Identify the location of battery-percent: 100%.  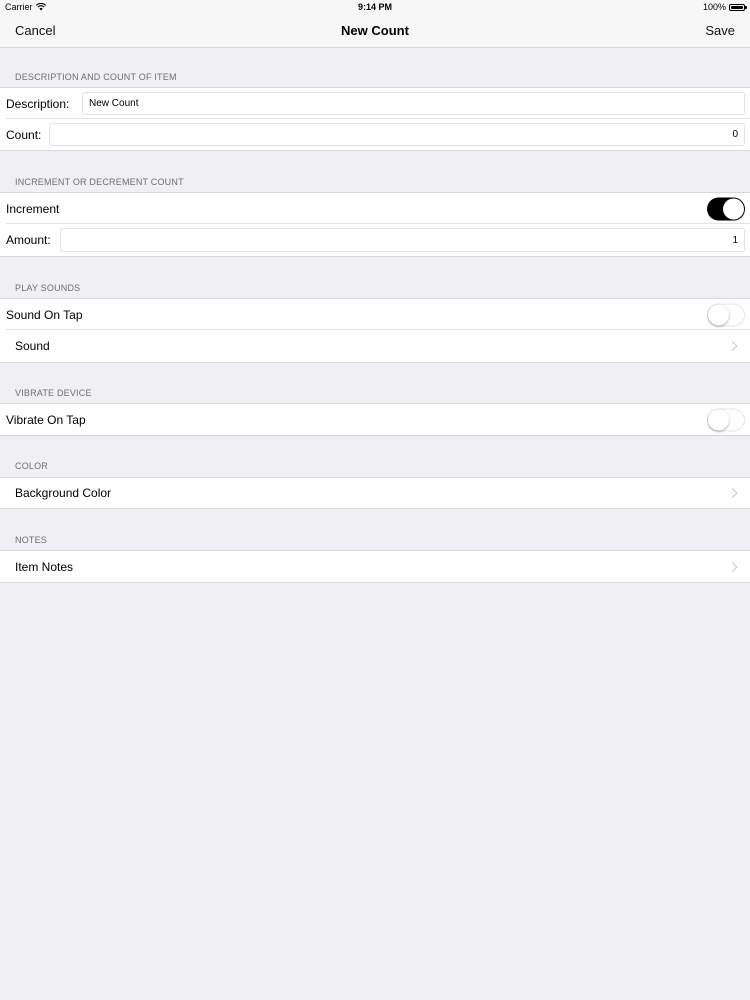
(714, 7).